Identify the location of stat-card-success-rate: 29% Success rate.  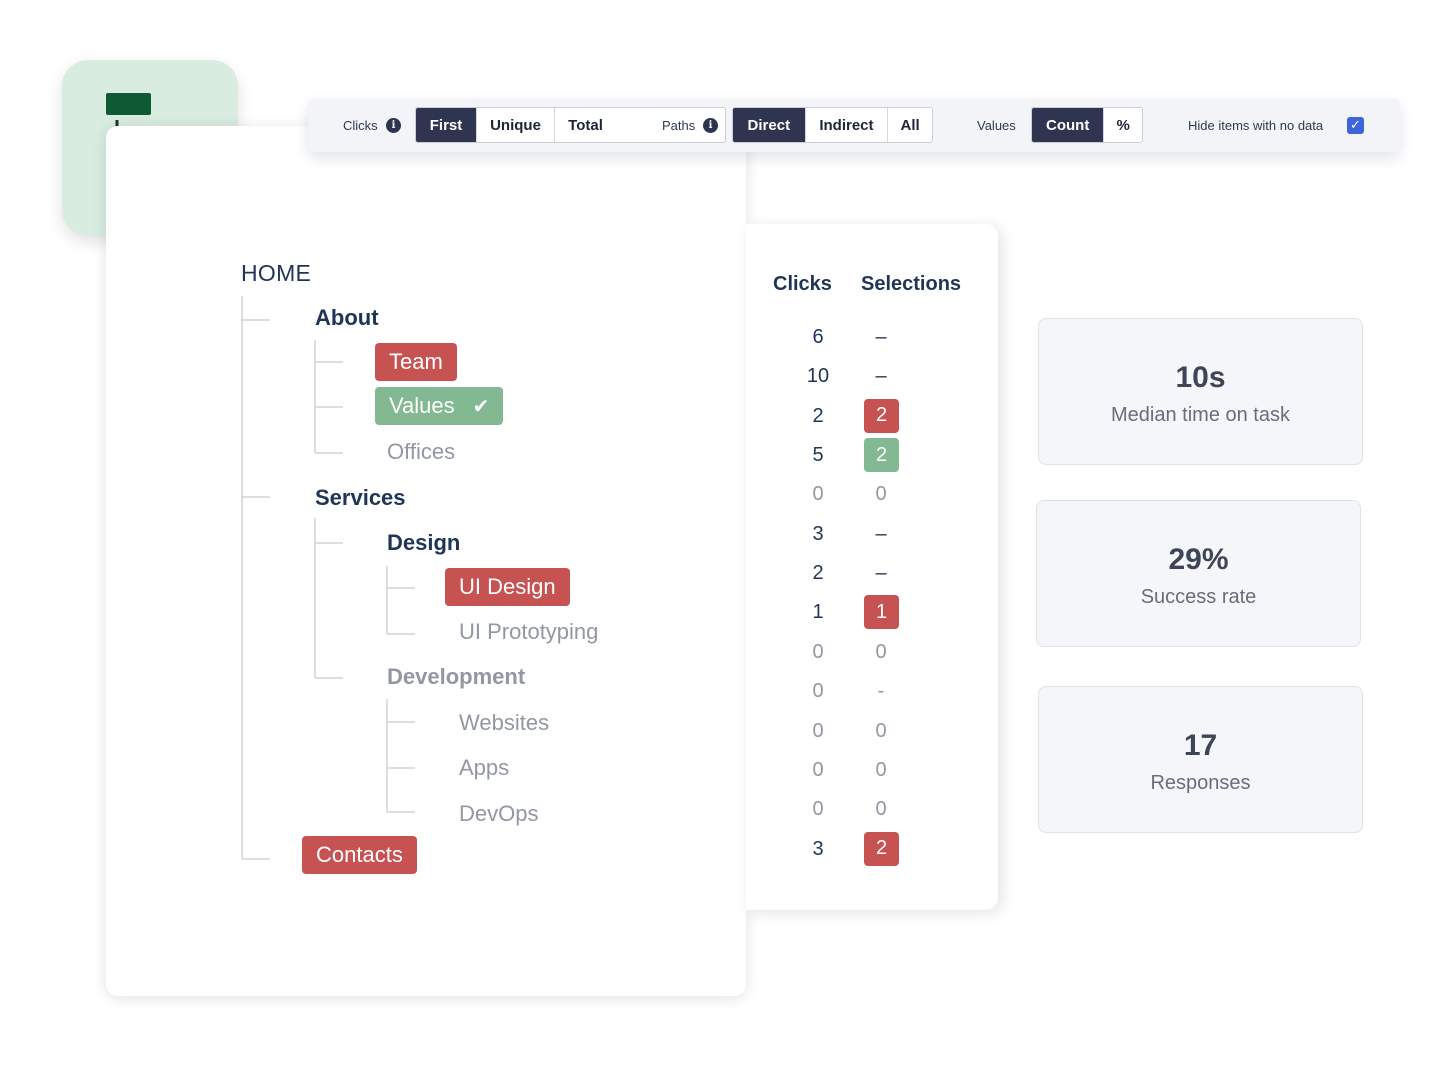
(1198, 573).